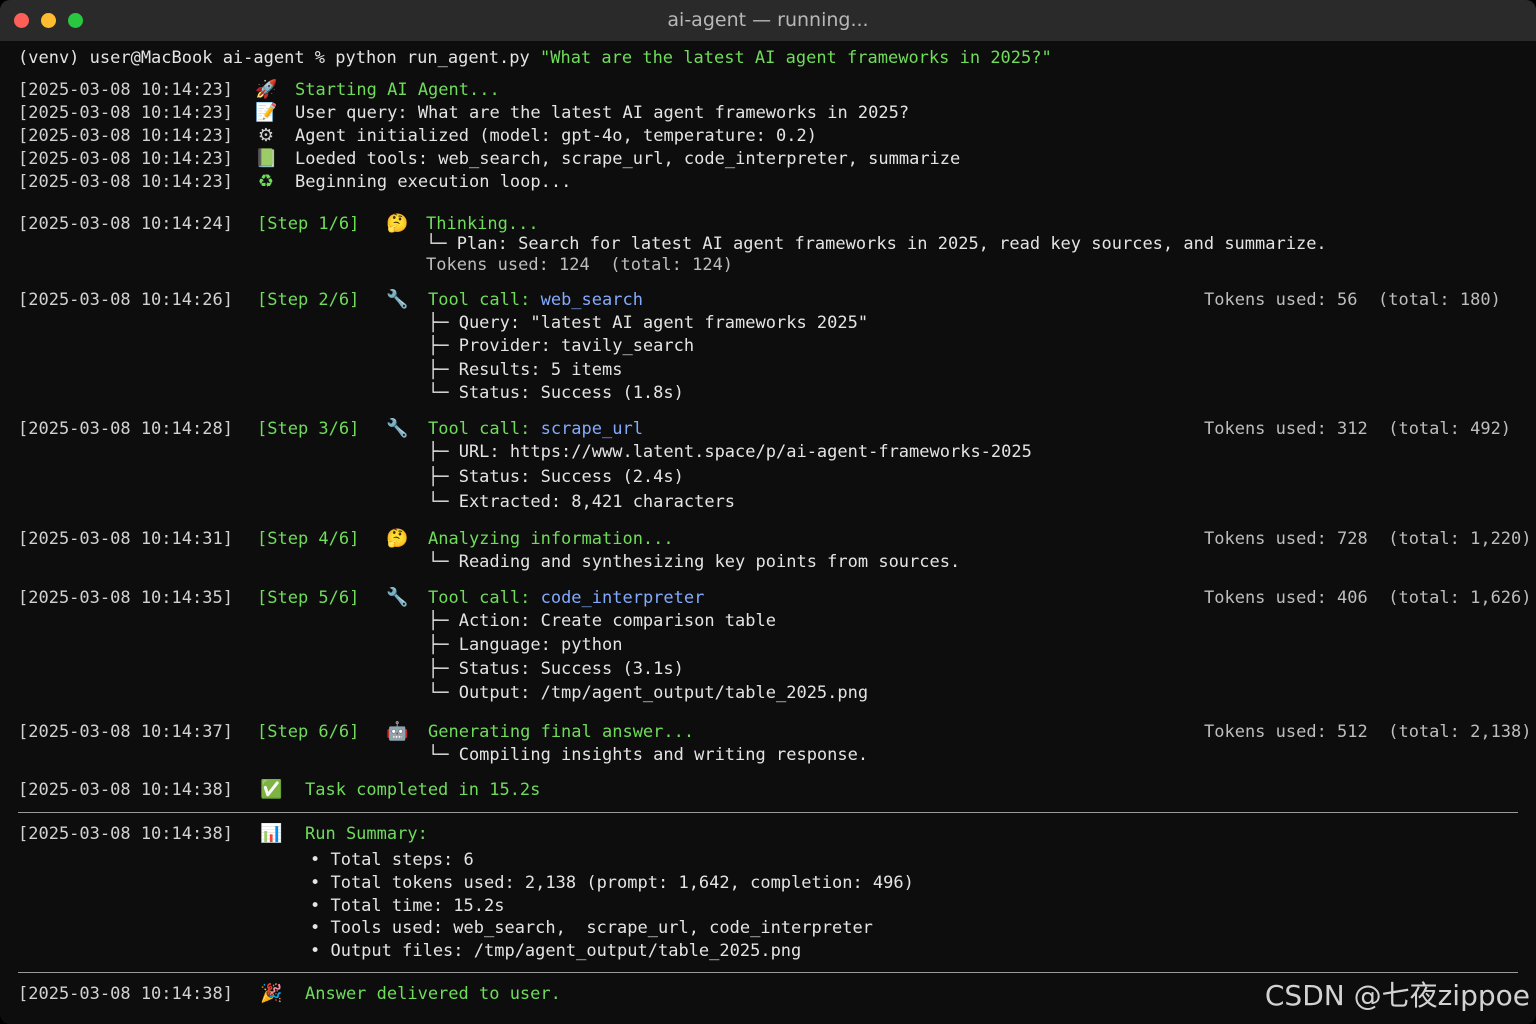 The height and width of the screenshot is (1024, 1536). I want to click on completion-message: Task completed in 15.2s, so click(423, 790).